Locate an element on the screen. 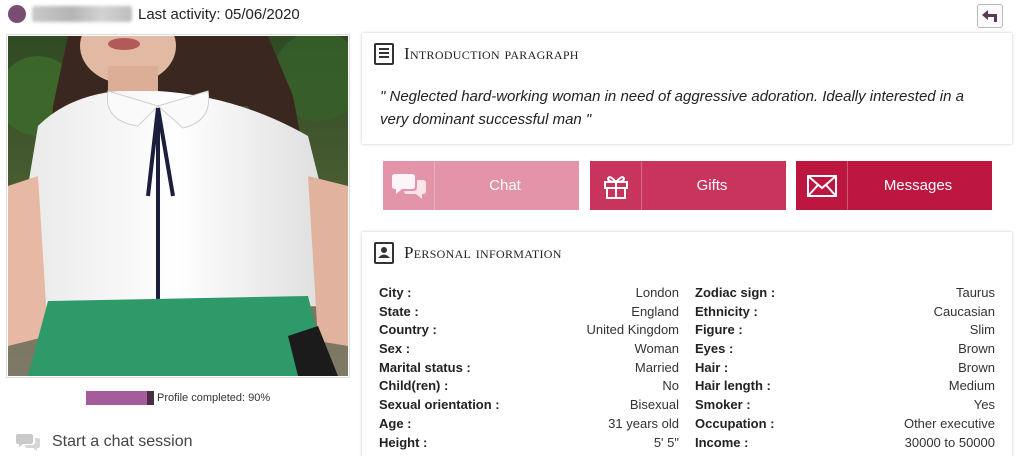 This screenshot has width=1024, height=456. envelope-icon is located at coordinates (821, 185).